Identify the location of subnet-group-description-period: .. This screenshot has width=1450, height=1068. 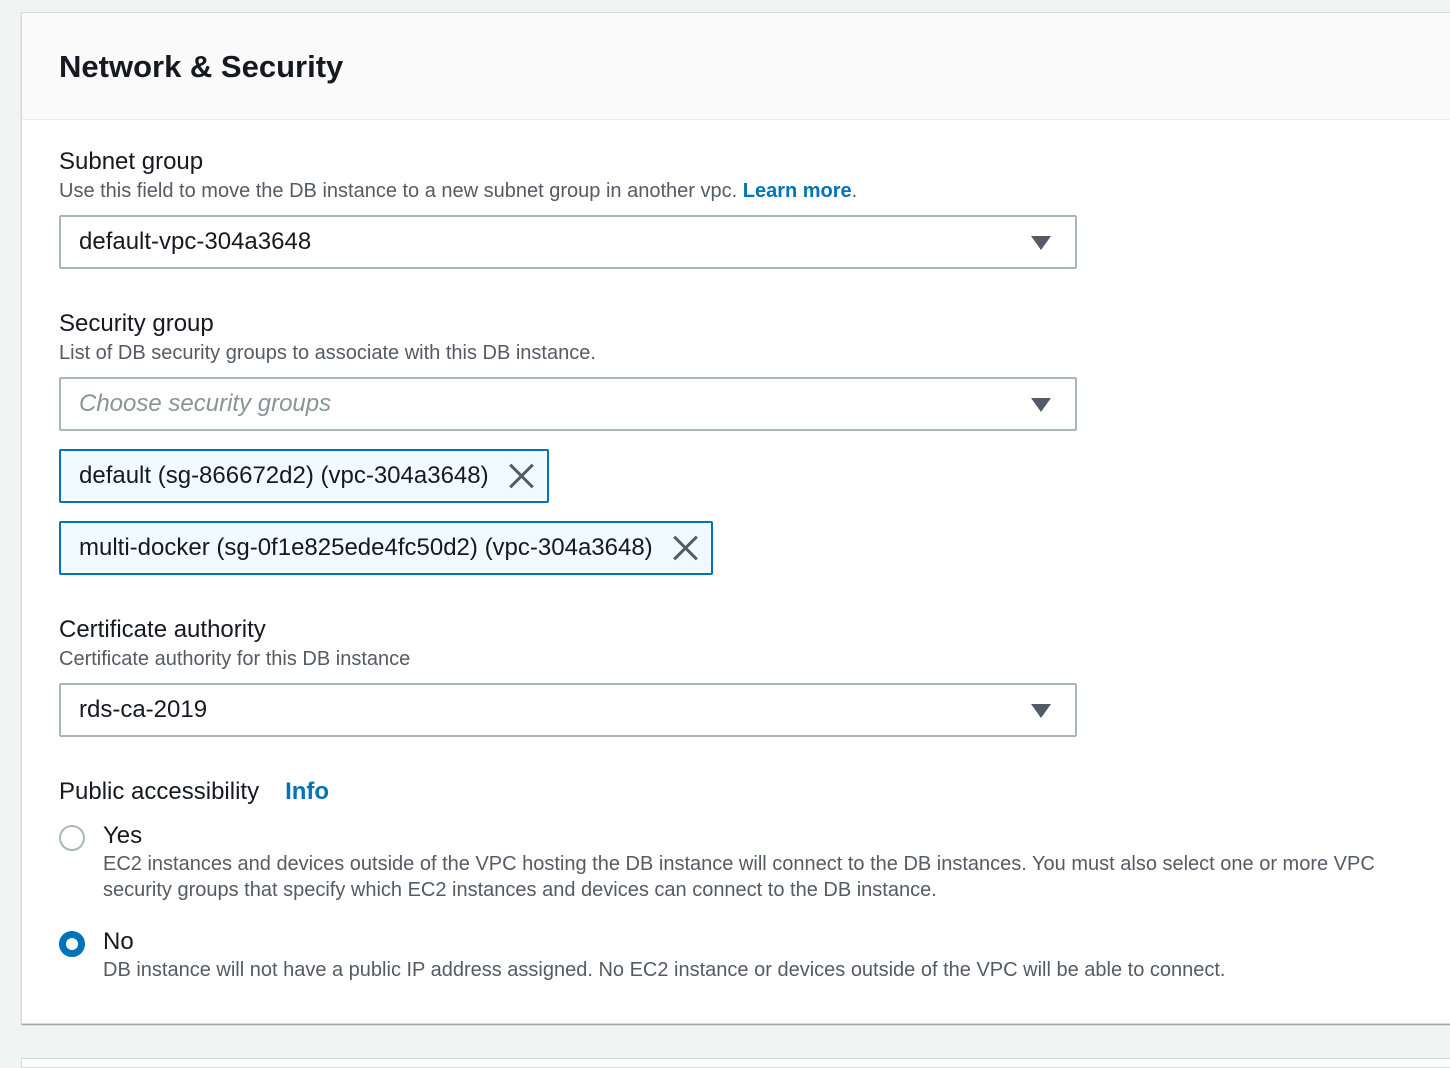
(854, 191).